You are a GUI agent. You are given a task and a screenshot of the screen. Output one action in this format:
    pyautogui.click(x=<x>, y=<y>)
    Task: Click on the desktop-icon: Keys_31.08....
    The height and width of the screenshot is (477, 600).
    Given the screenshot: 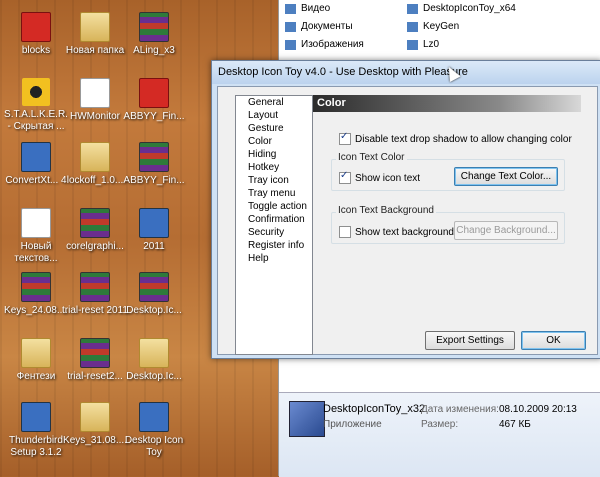 What is the action you would take?
    pyautogui.click(x=95, y=424)
    